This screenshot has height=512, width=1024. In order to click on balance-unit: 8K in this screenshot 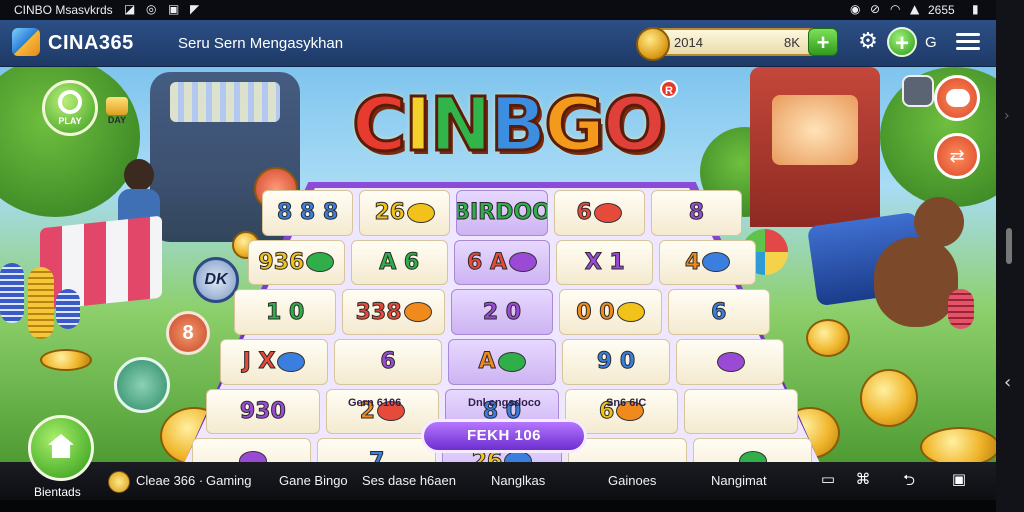, I will do `click(792, 42)`.